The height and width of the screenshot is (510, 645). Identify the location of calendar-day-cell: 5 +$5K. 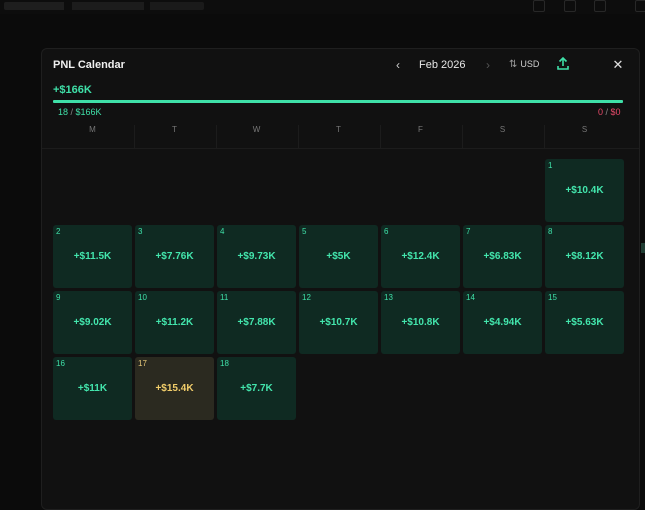
(338, 256).